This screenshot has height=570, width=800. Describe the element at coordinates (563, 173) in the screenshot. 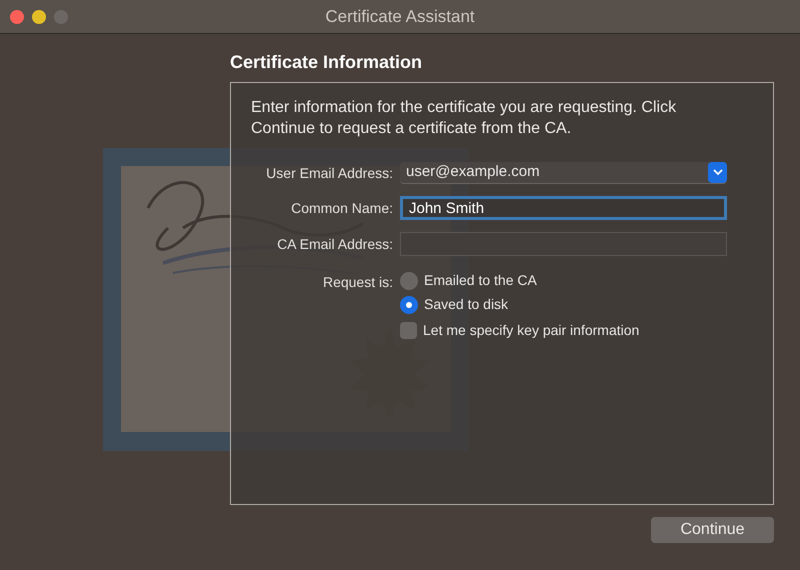

I see `email-dropdown: user@example.com` at that location.